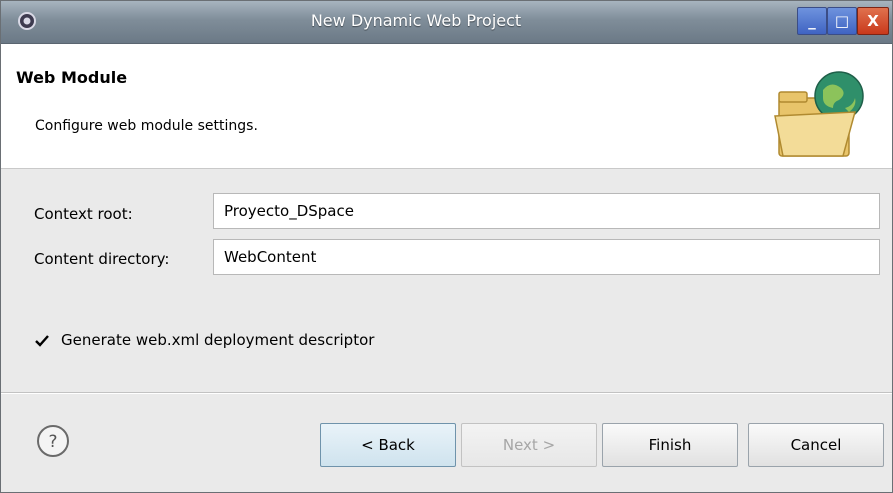 This screenshot has height=493, width=893. I want to click on maximize-icon: □, so click(842, 21).